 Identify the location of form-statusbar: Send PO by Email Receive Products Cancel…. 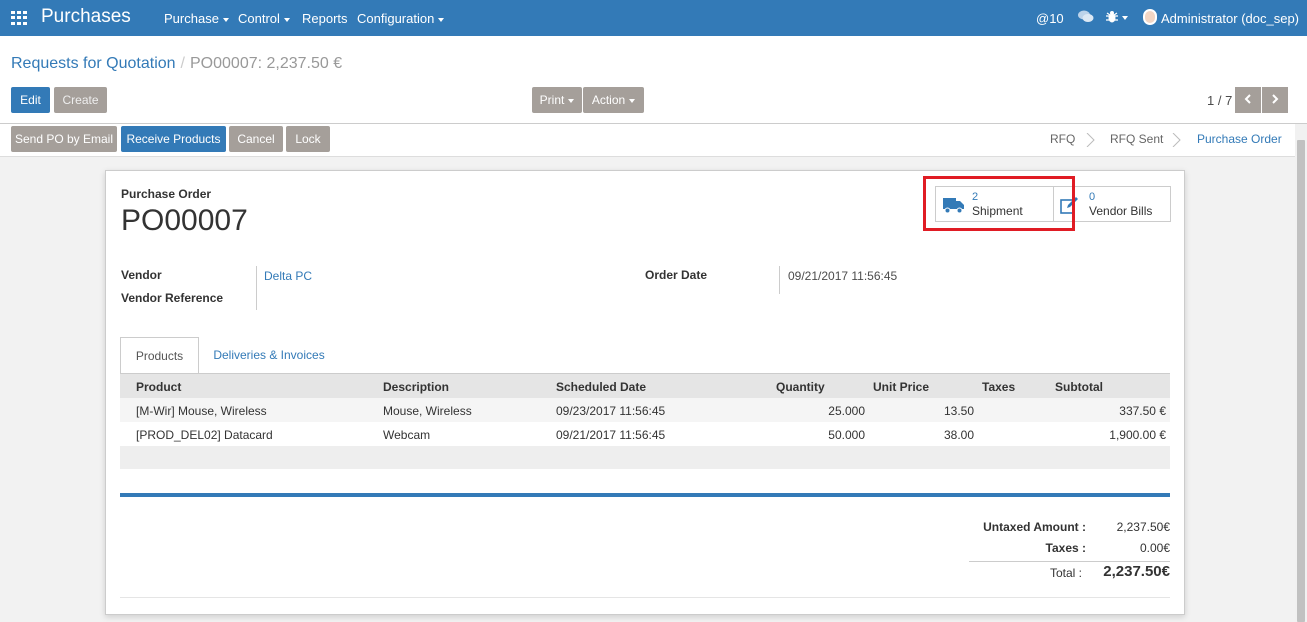
(647, 140).